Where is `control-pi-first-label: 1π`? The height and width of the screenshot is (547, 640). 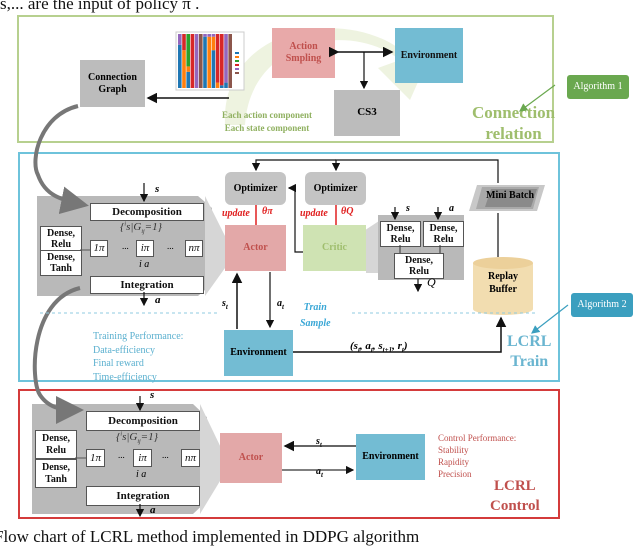
control-pi-first-label: 1π is located at coordinates (95, 457).